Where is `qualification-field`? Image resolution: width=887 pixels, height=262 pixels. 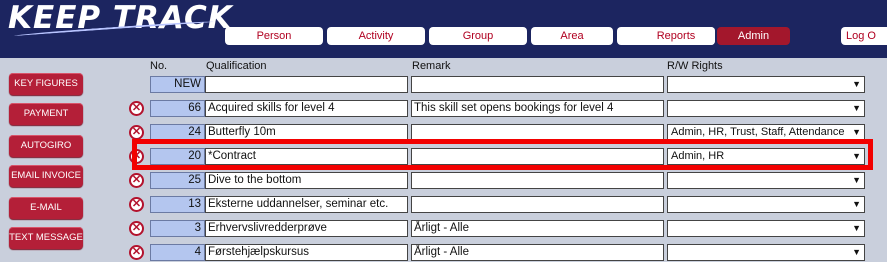
qualification-field is located at coordinates (306, 84).